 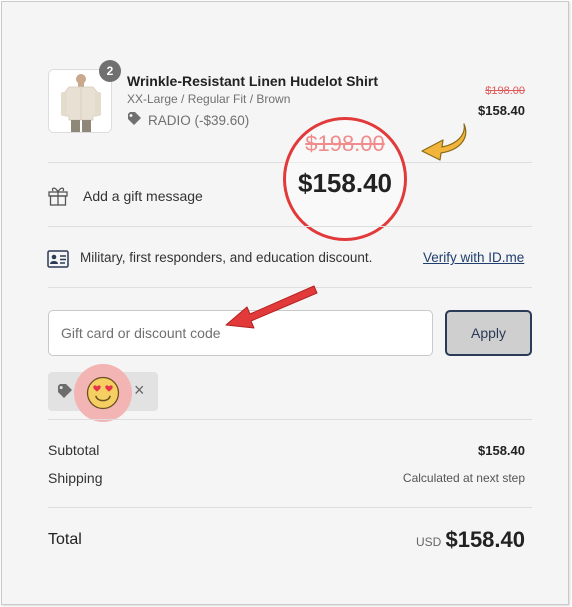 What do you see at coordinates (199, 120) in the screenshot?
I see `product-discount-label: RADIO (-$39.60)` at bounding box center [199, 120].